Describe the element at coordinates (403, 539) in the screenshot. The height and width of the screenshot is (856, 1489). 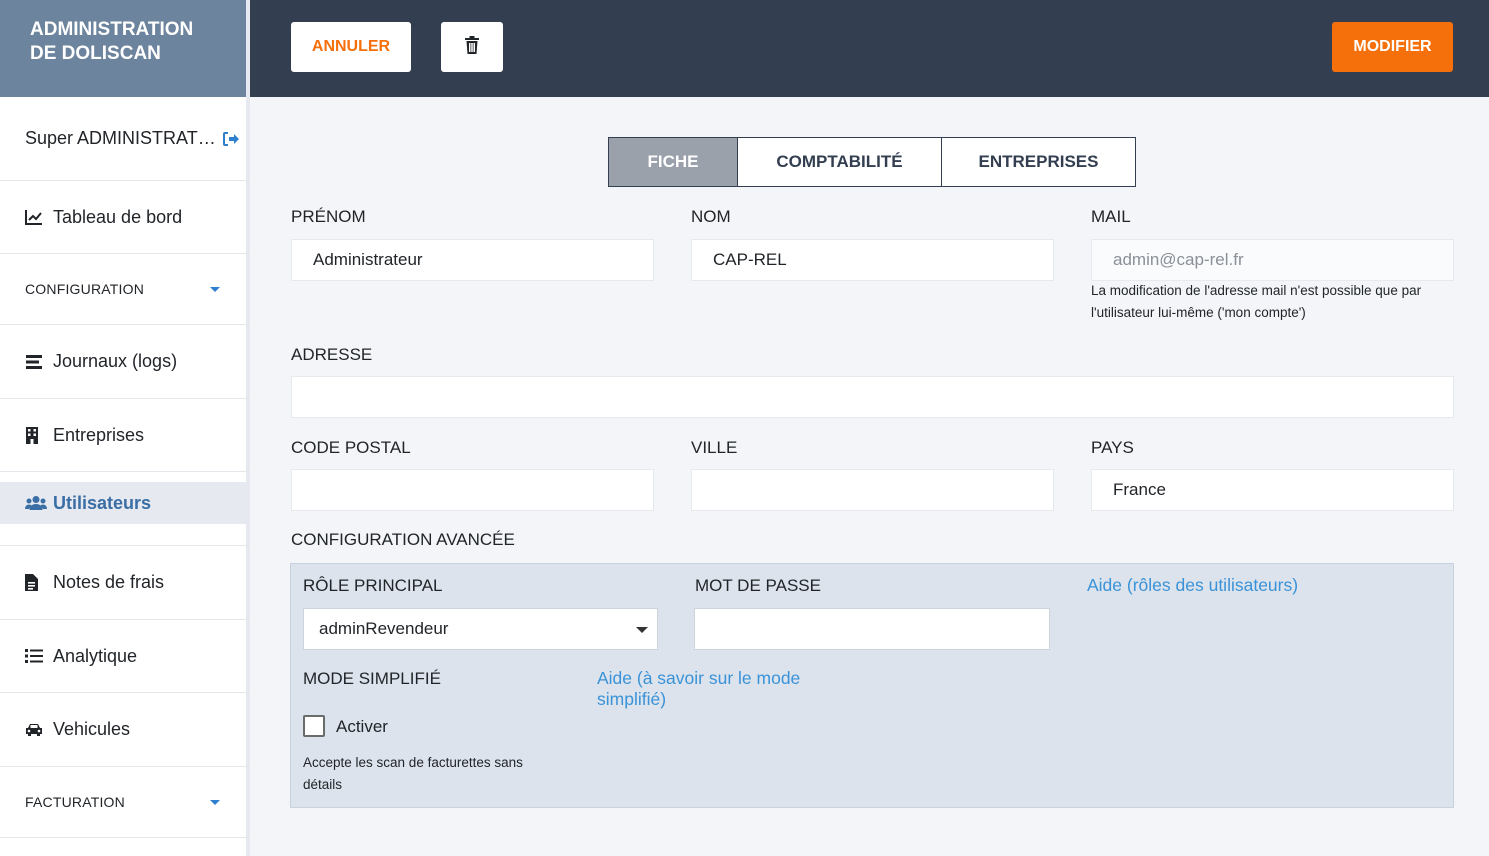
I see `advanced-config-title: CONFIGURATION AVANCÉE` at that location.